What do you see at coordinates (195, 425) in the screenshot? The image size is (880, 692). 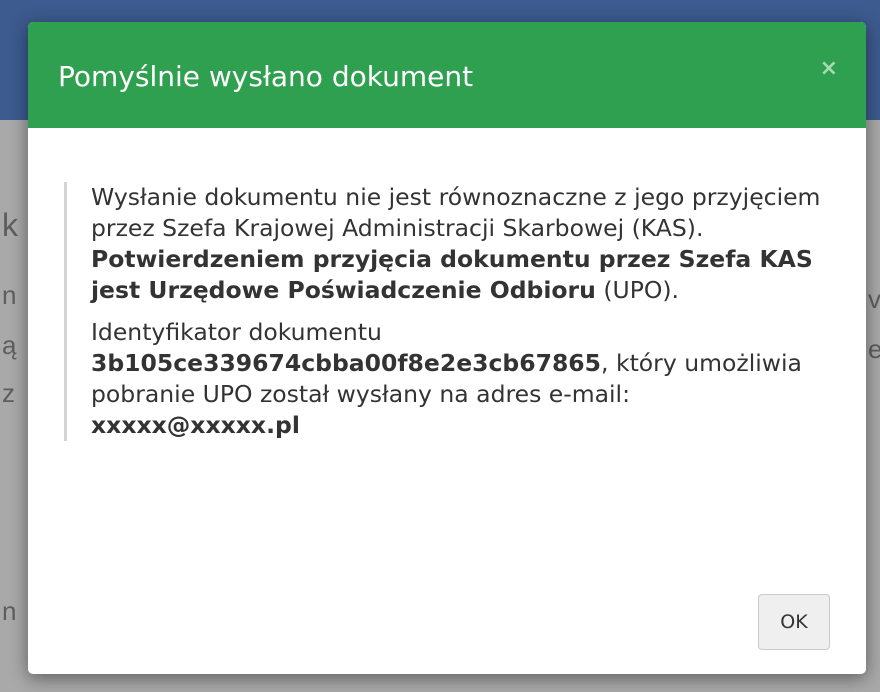 I see `email-address: xxxxx@xxxxx.pl` at bounding box center [195, 425].